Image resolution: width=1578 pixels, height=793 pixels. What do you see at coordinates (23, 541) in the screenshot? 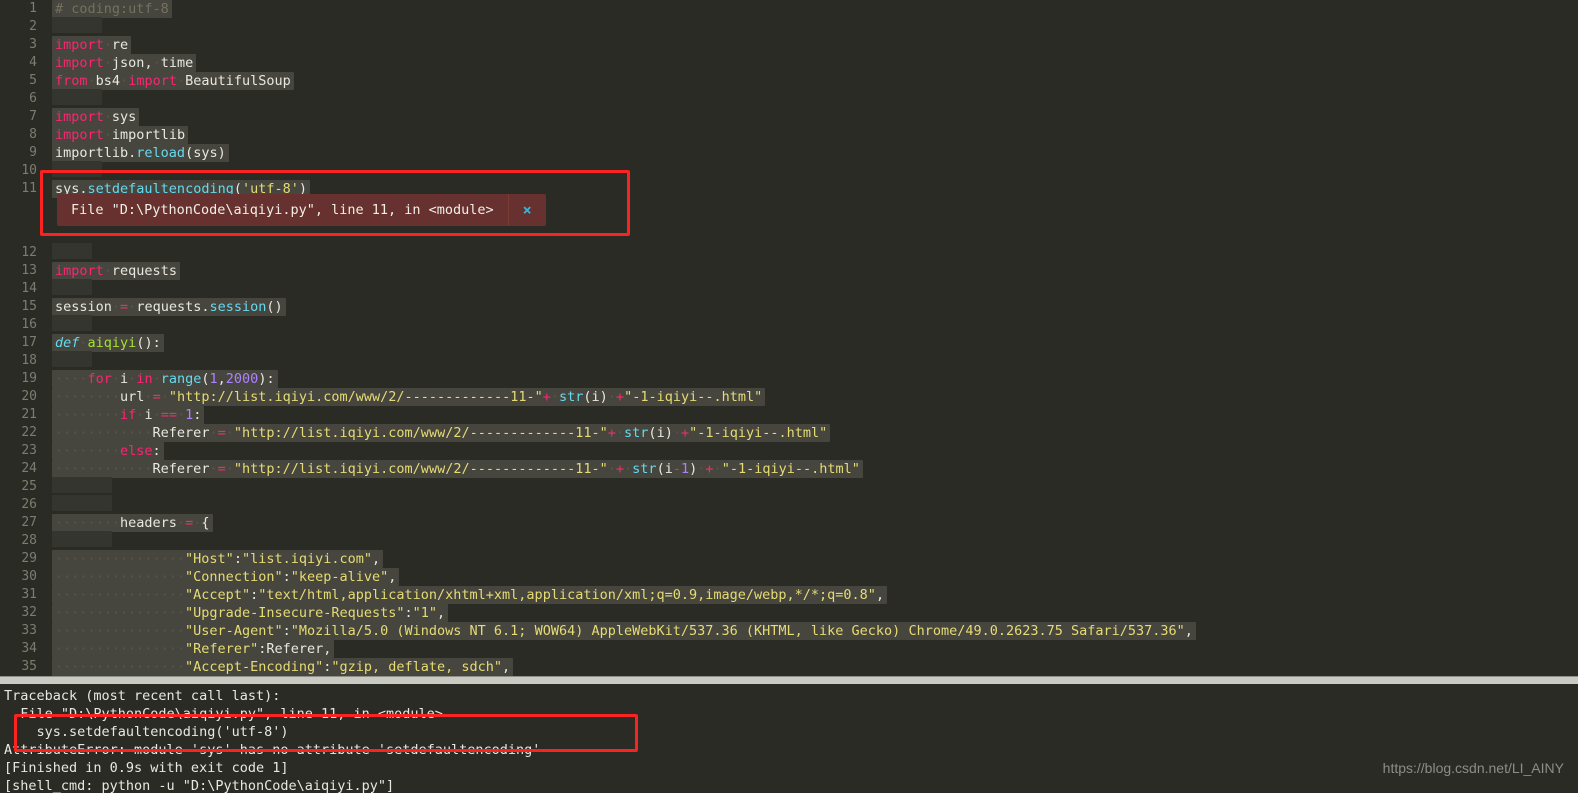
I see `line-number: 28` at bounding box center [23, 541].